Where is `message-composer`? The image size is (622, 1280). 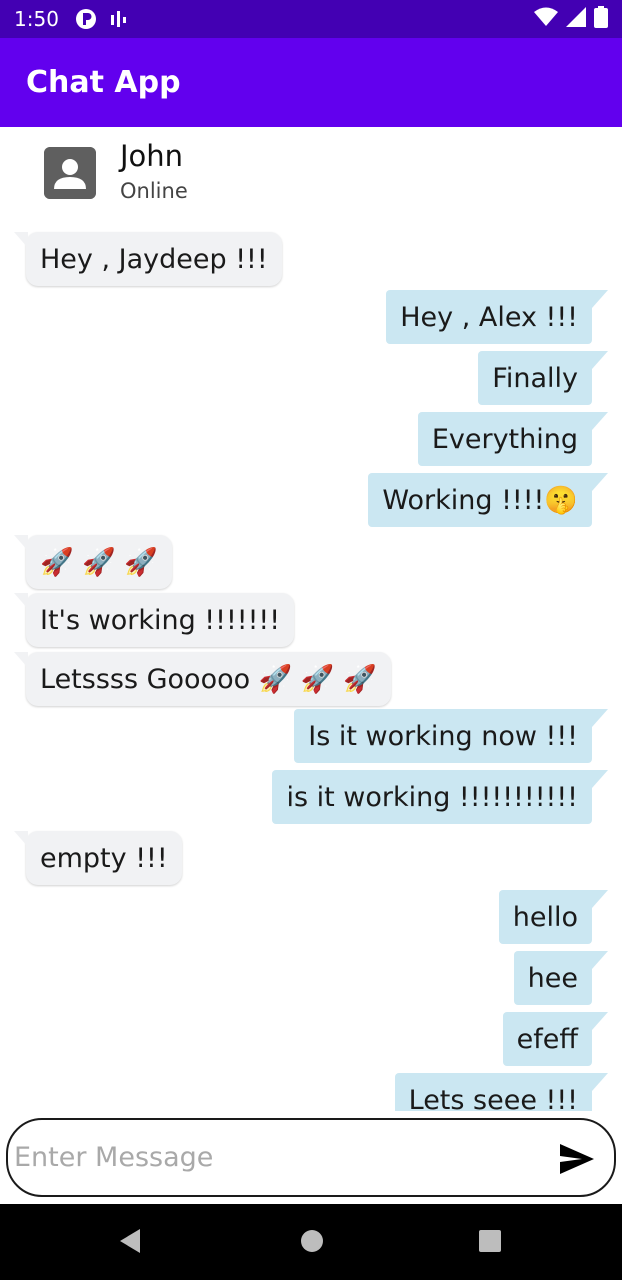 message-composer is located at coordinates (311, 1157).